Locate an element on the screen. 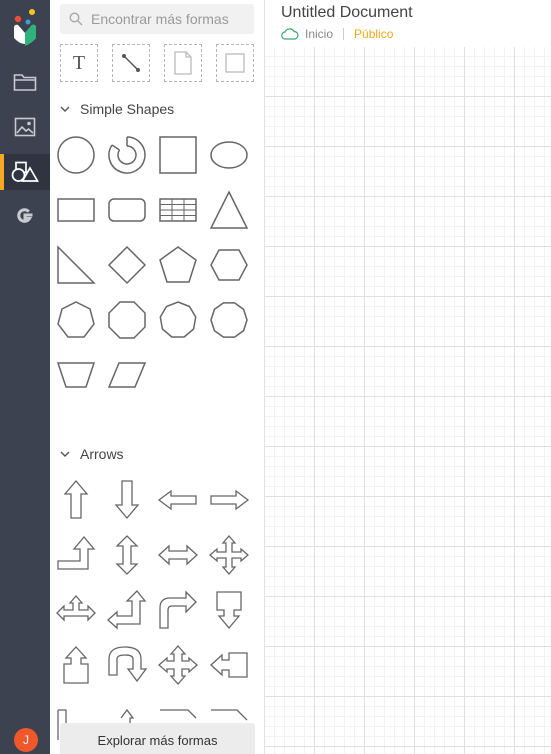 This screenshot has width=551, height=754. shape-nonagon is located at coordinates (178, 320).